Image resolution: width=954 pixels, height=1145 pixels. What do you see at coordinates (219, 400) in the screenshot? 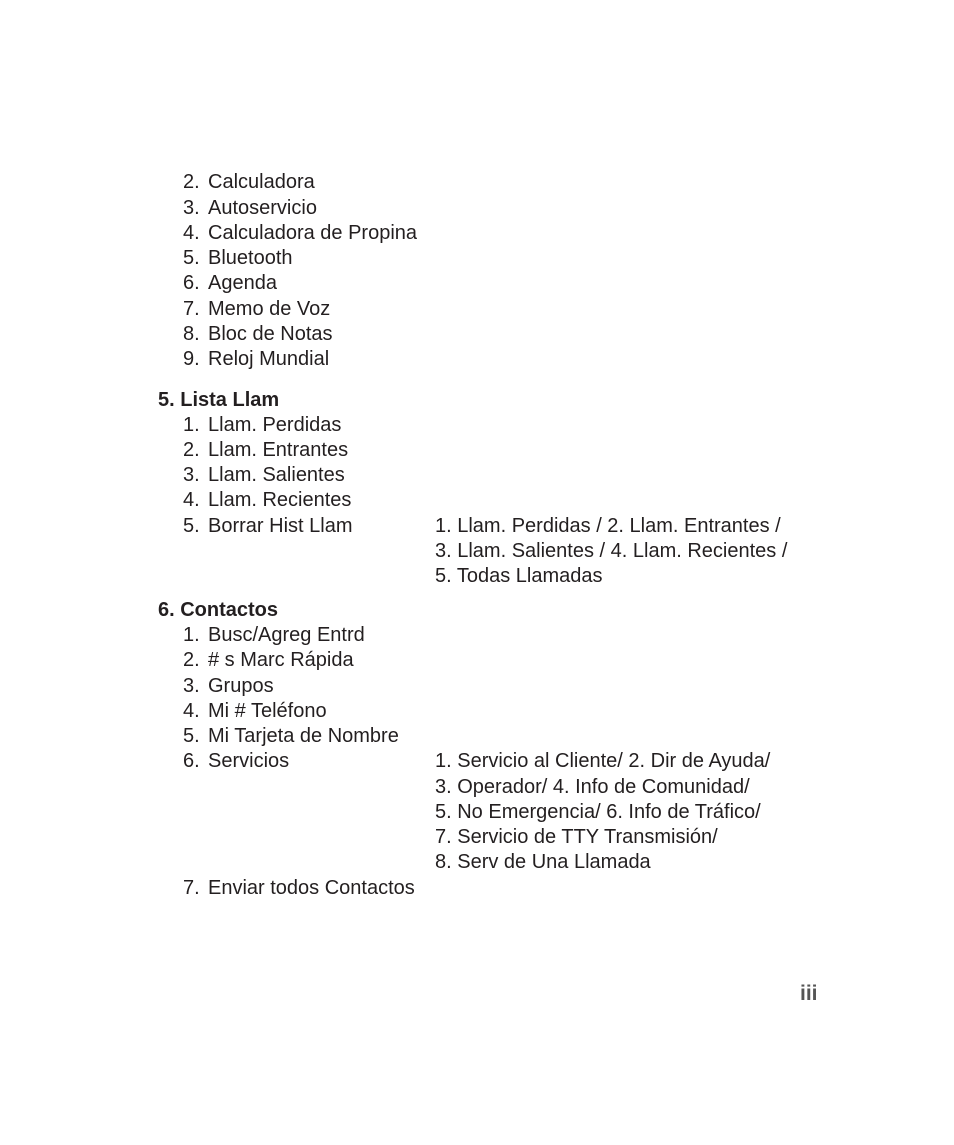
I see `section-heading-lista-llam: 5. Lista Llam` at bounding box center [219, 400].